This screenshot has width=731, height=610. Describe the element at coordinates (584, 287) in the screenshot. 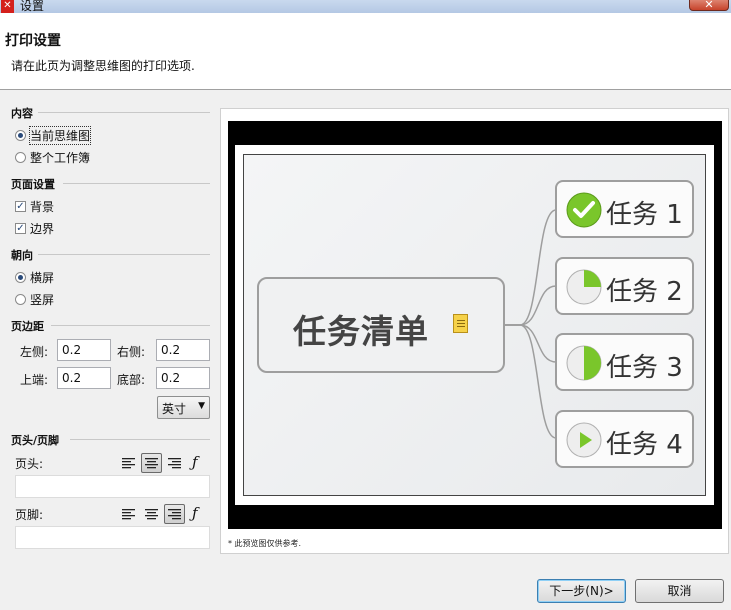

I see `pie-quarter-icon` at that location.